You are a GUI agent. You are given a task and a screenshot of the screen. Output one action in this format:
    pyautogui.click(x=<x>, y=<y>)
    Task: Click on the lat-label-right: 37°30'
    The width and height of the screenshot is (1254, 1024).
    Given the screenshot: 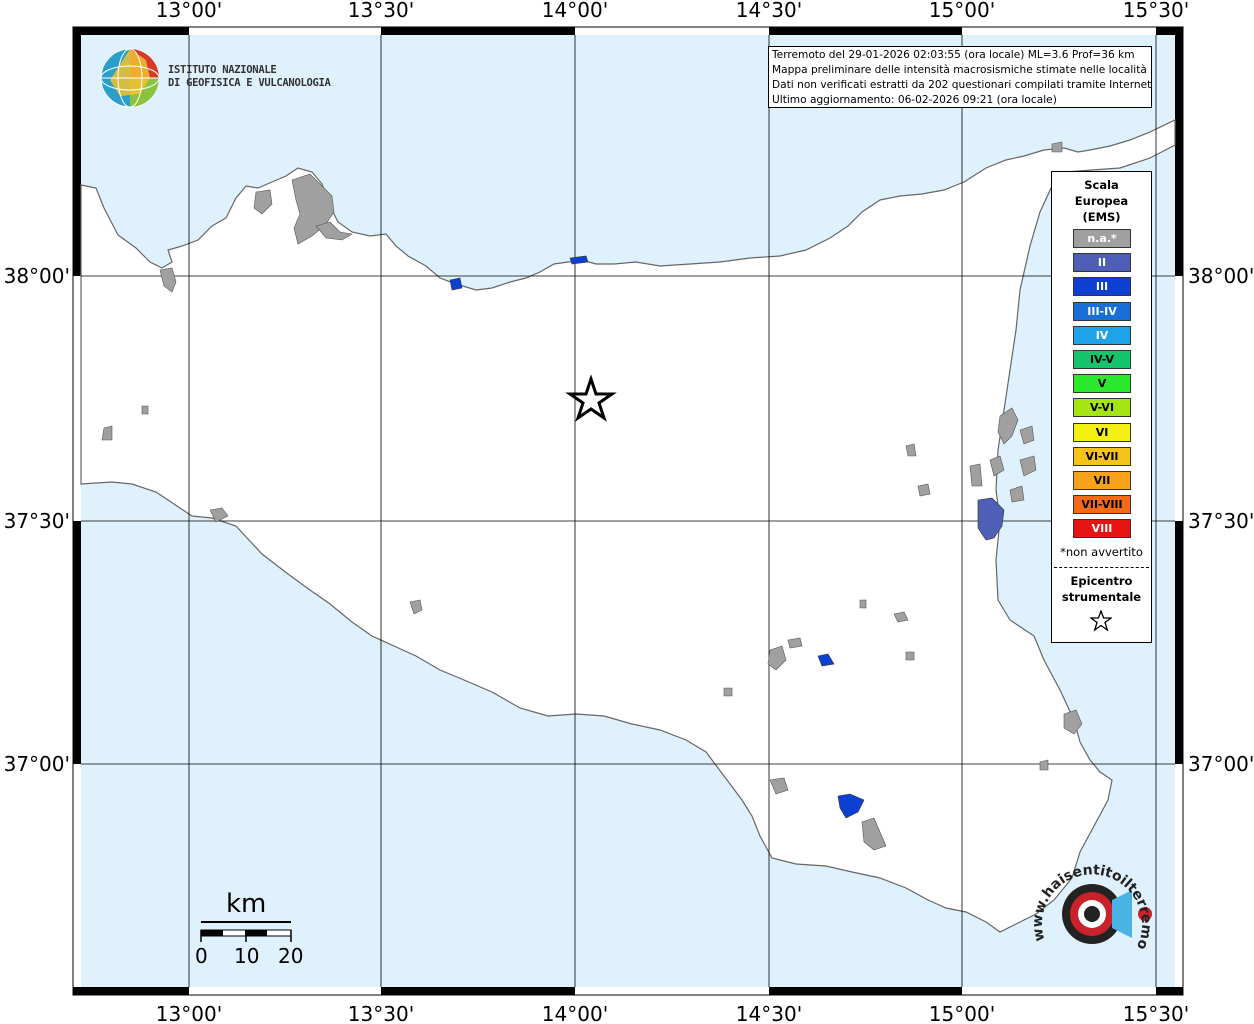 What is the action you would take?
    pyautogui.click(x=1221, y=521)
    